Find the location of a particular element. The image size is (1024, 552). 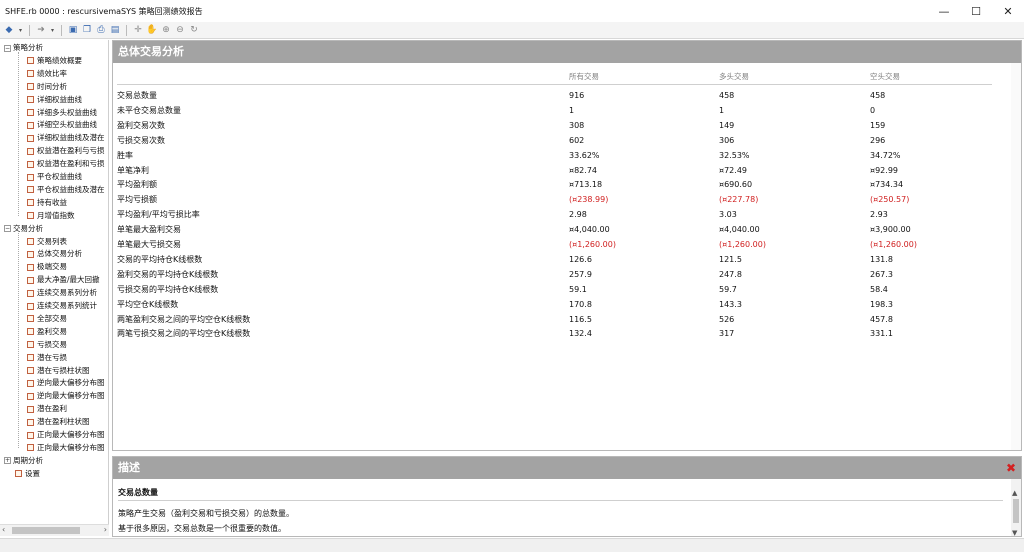

tree-item: 总体交易分析 is located at coordinates (67, 253).